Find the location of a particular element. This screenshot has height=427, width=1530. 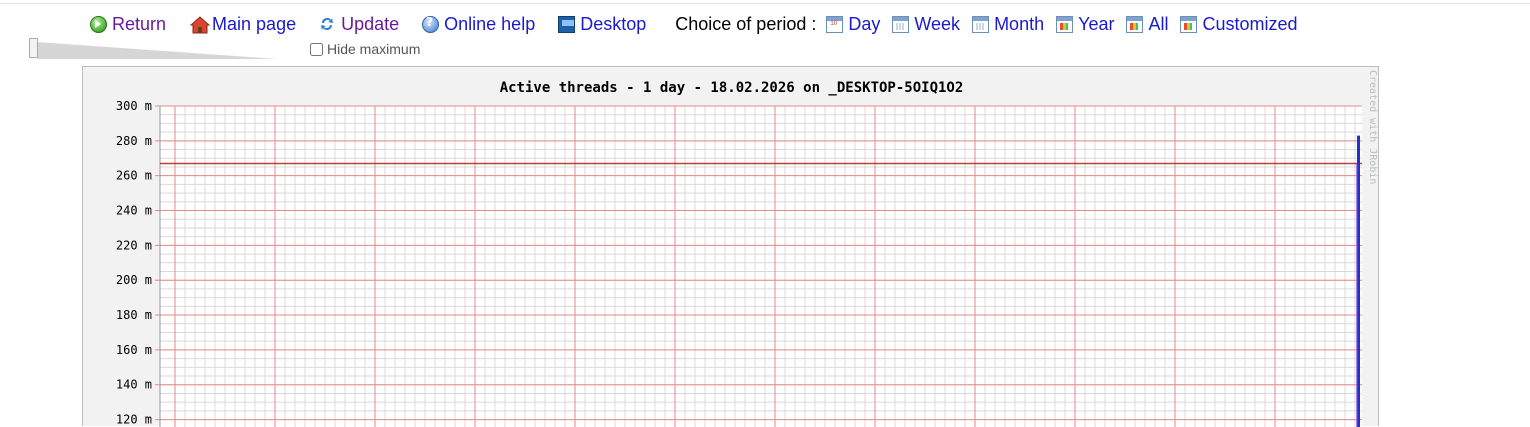

desktop-icon is located at coordinates (567, 24).